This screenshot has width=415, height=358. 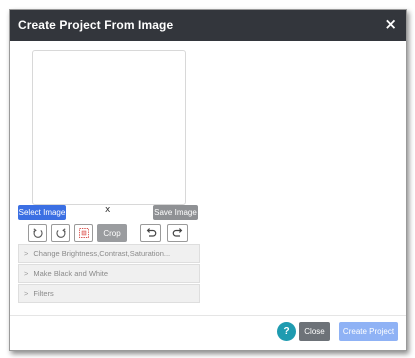 I want to click on help-button: ?, so click(x=286, y=331).